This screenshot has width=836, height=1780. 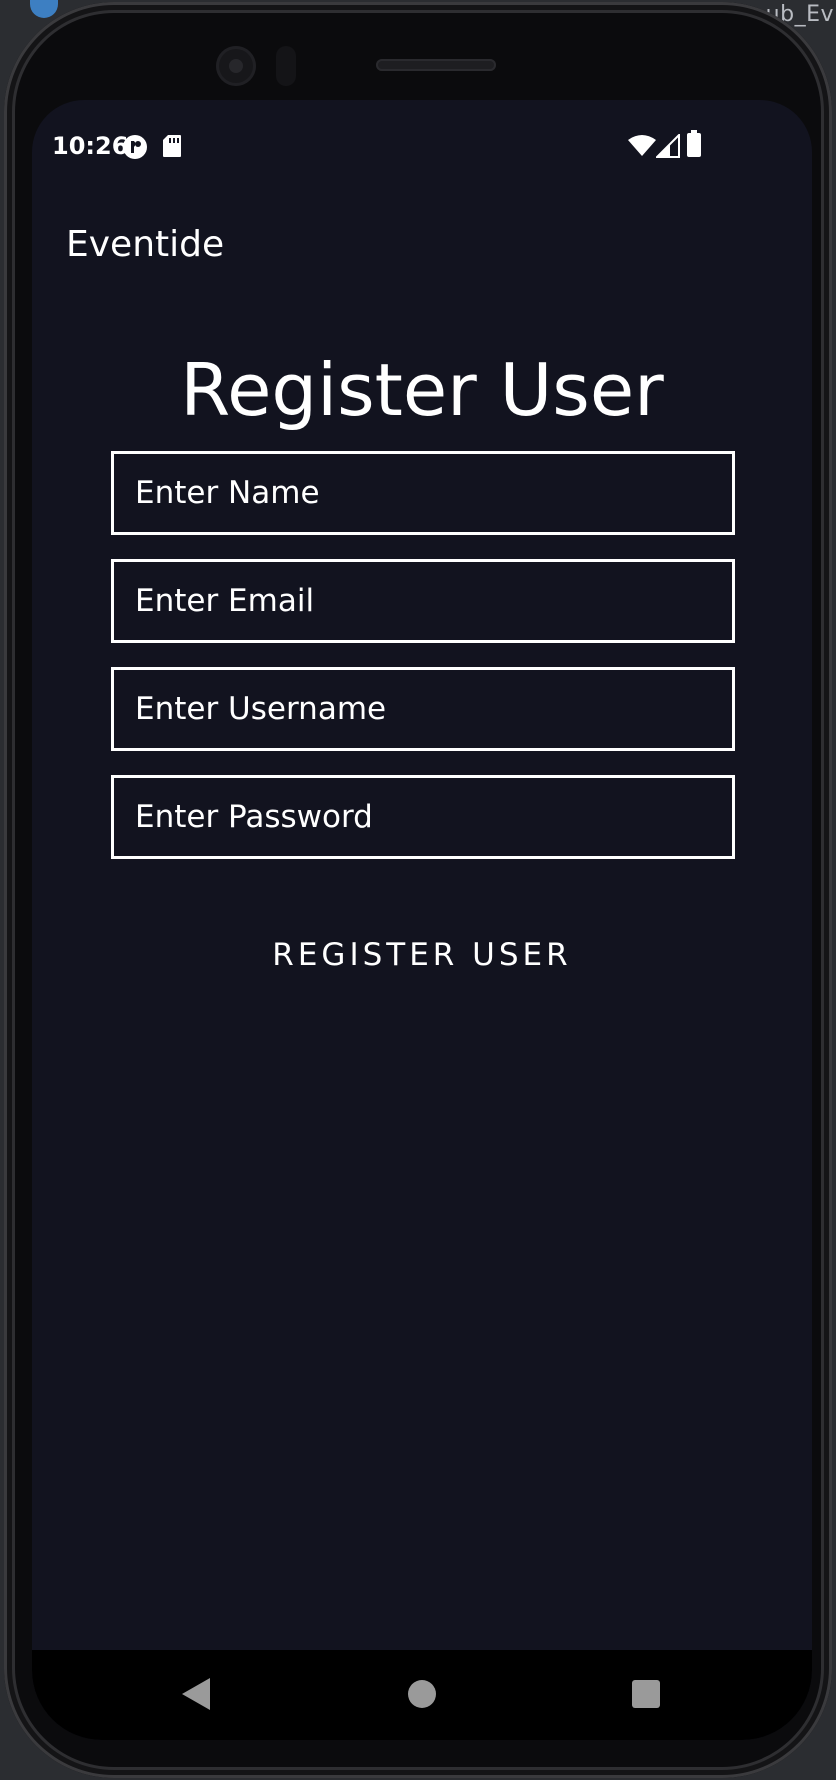 What do you see at coordinates (236, 66) in the screenshot?
I see `front-camera` at bounding box center [236, 66].